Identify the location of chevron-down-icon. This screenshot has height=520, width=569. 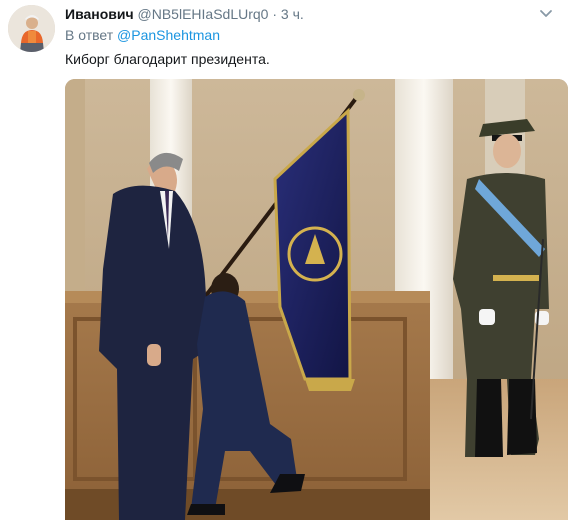
(546, 14).